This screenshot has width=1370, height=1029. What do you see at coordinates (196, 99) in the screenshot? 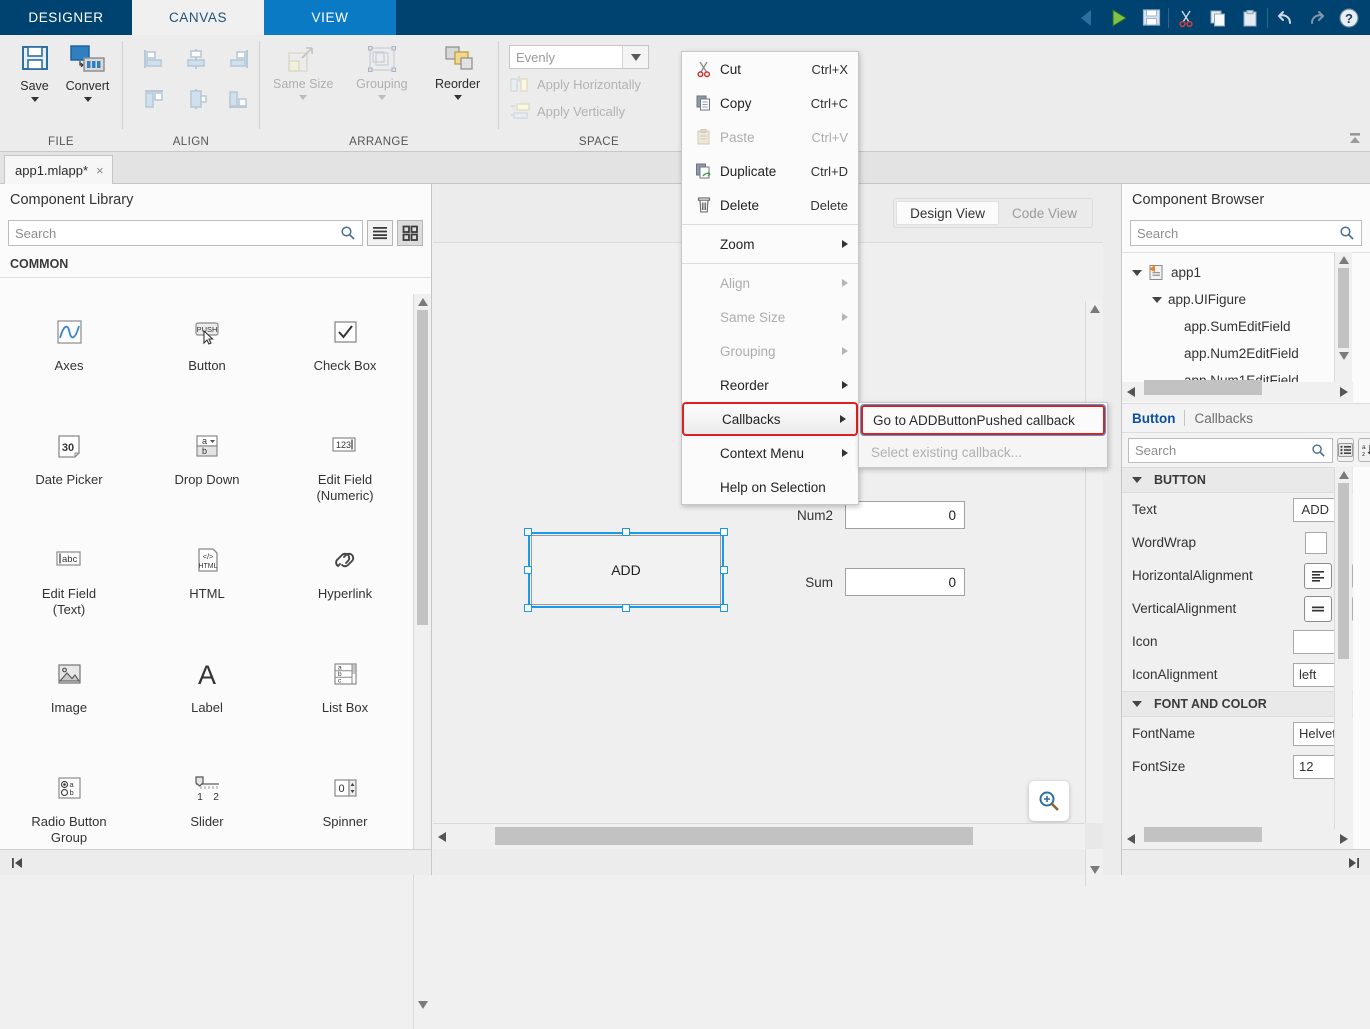
I see `align-middle-icon` at bounding box center [196, 99].